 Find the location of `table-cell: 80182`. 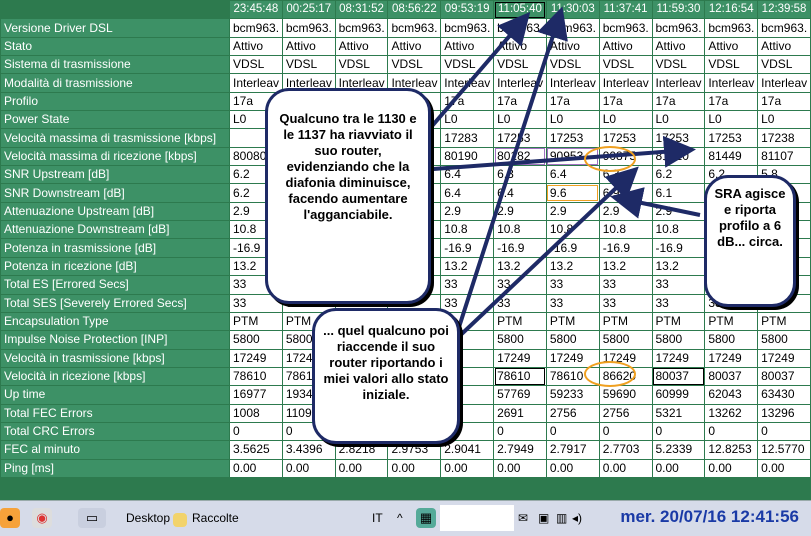

table-cell: 80182 is located at coordinates (520, 156).